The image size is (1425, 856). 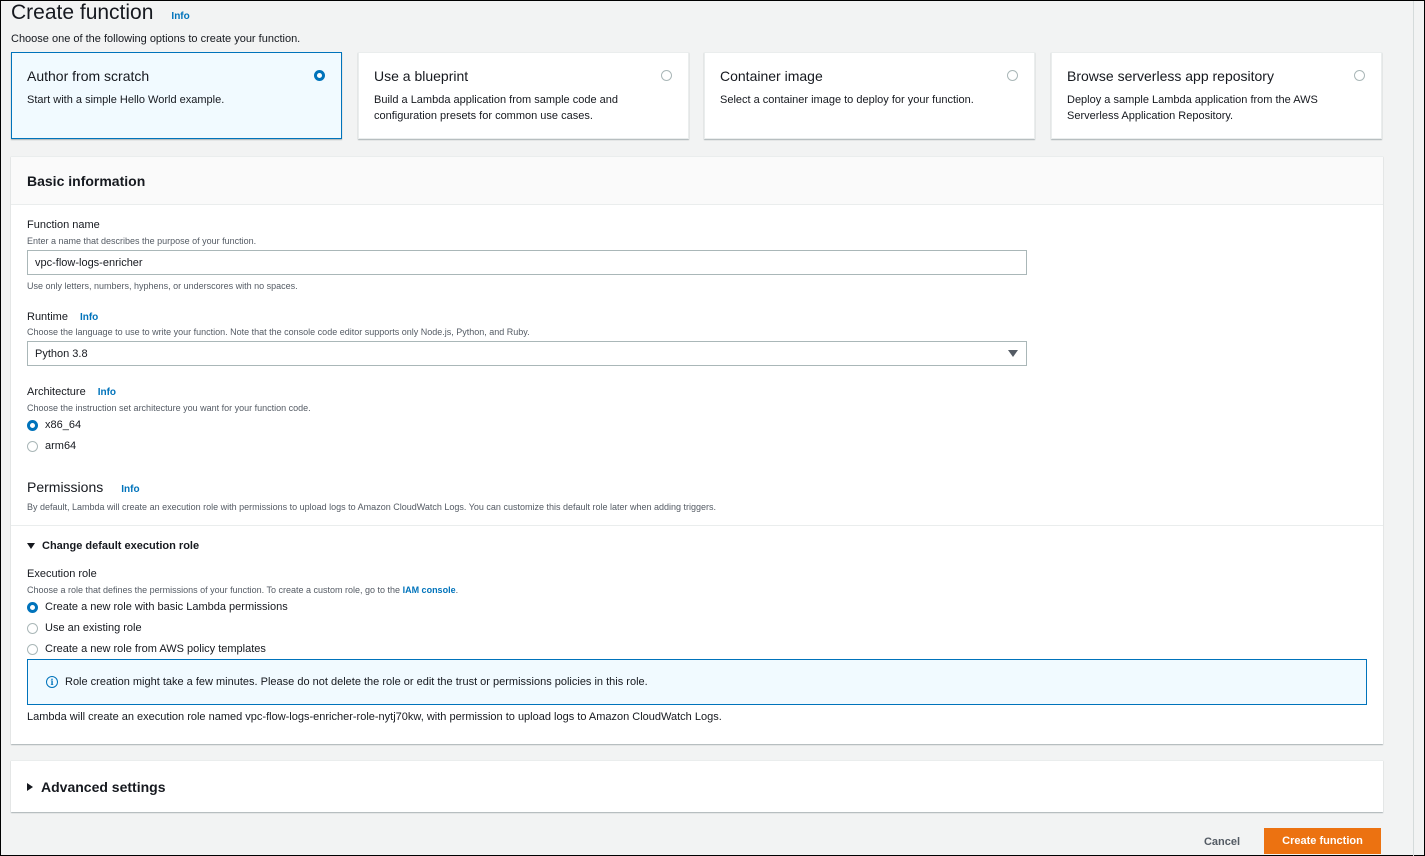 What do you see at coordinates (52, 682) in the screenshot?
I see `info-icon: i` at bounding box center [52, 682].